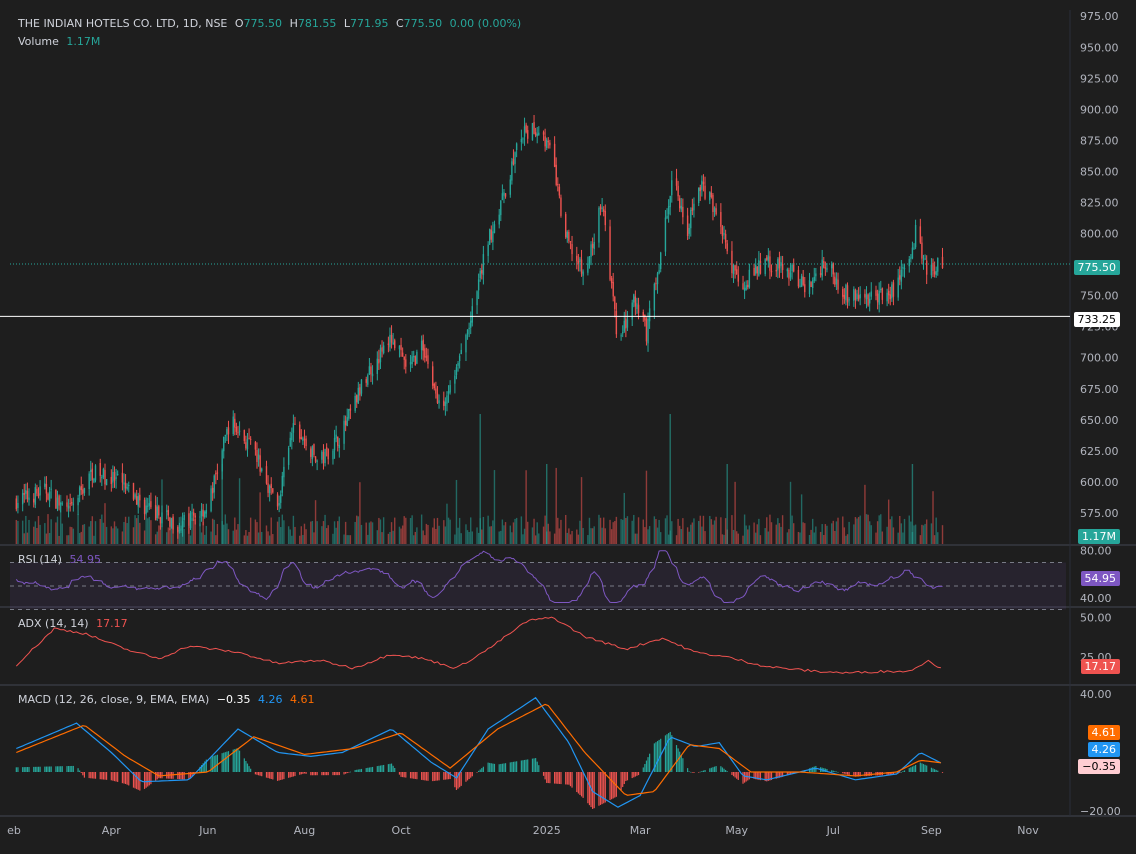 This screenshot has height=854, width=1136. What do you see at coordinates (114, 699) in the screenshot?
I see `macd-label: MACD (12, 26, close, 9, EMA, EMA)` at bounding box center [114, 699].